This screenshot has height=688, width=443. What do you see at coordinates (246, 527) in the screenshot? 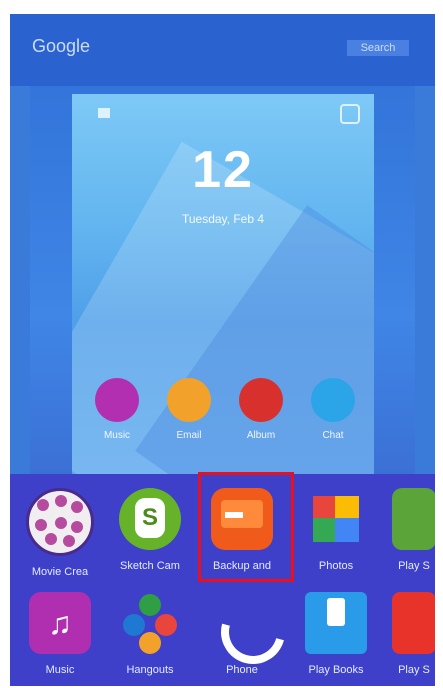
I see `selection-highlight` at bounding box center [246, 527].